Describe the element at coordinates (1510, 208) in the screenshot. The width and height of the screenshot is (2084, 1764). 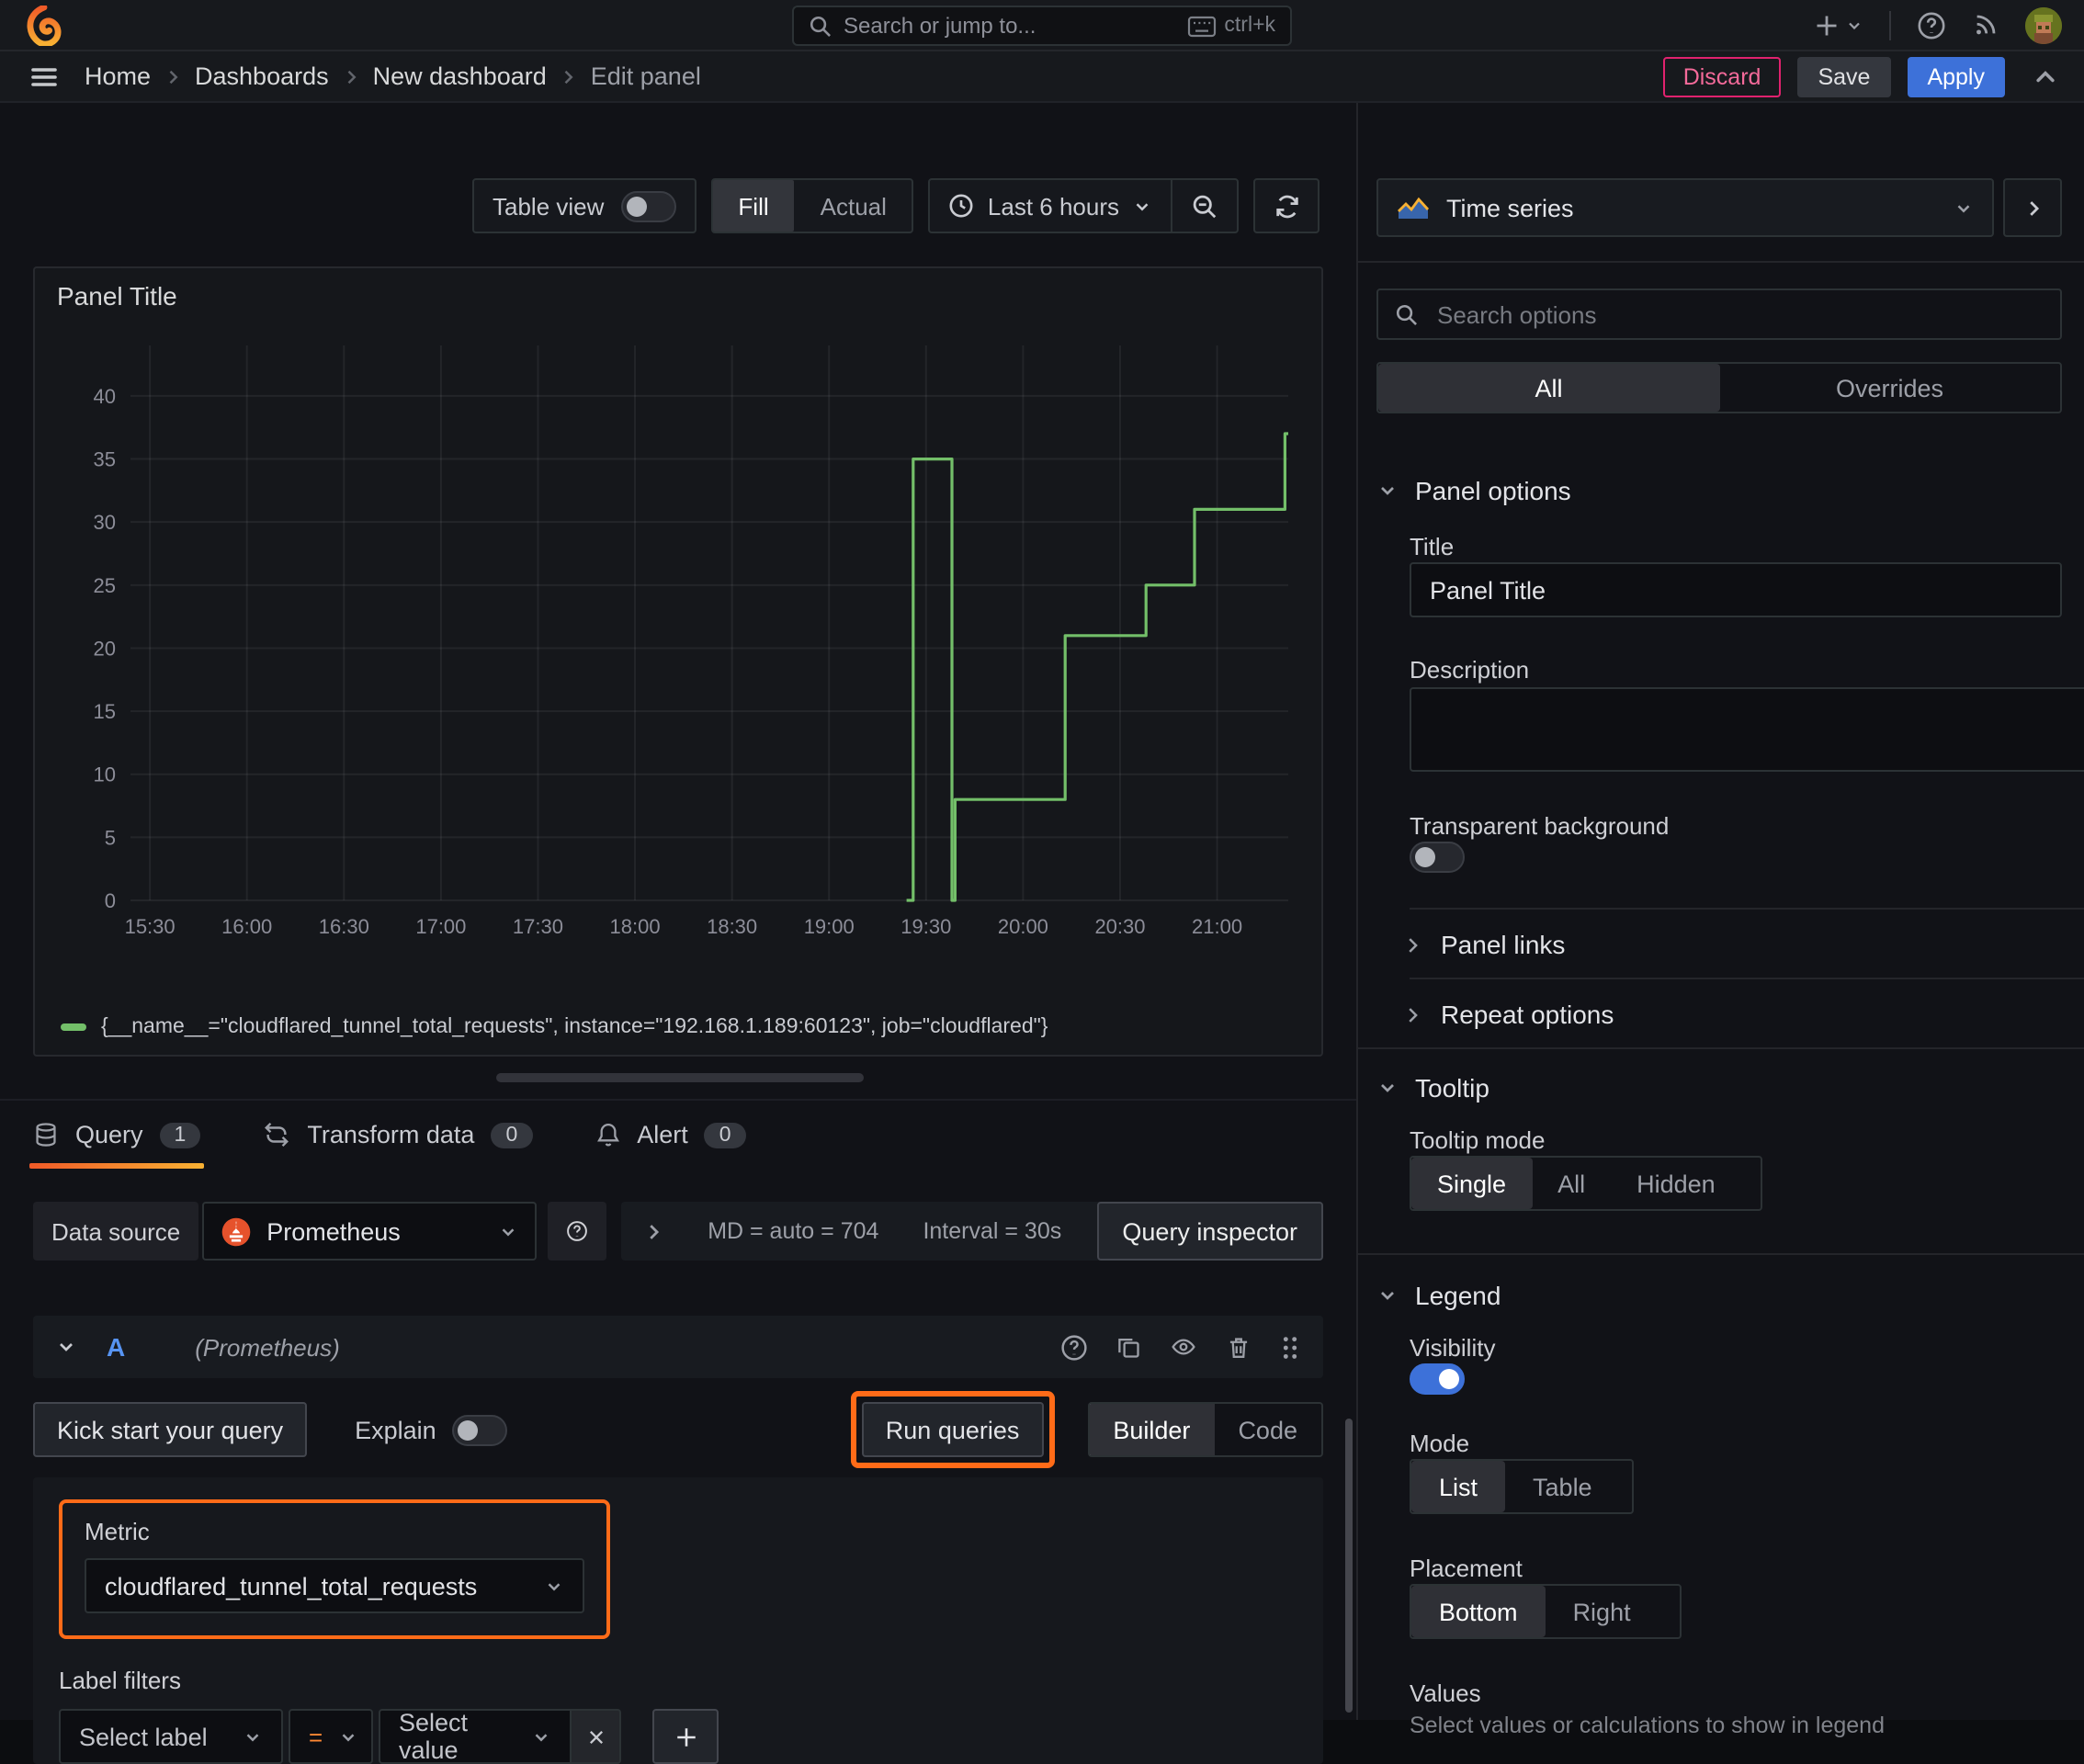
I see `visualization-name: Time series` at that location.